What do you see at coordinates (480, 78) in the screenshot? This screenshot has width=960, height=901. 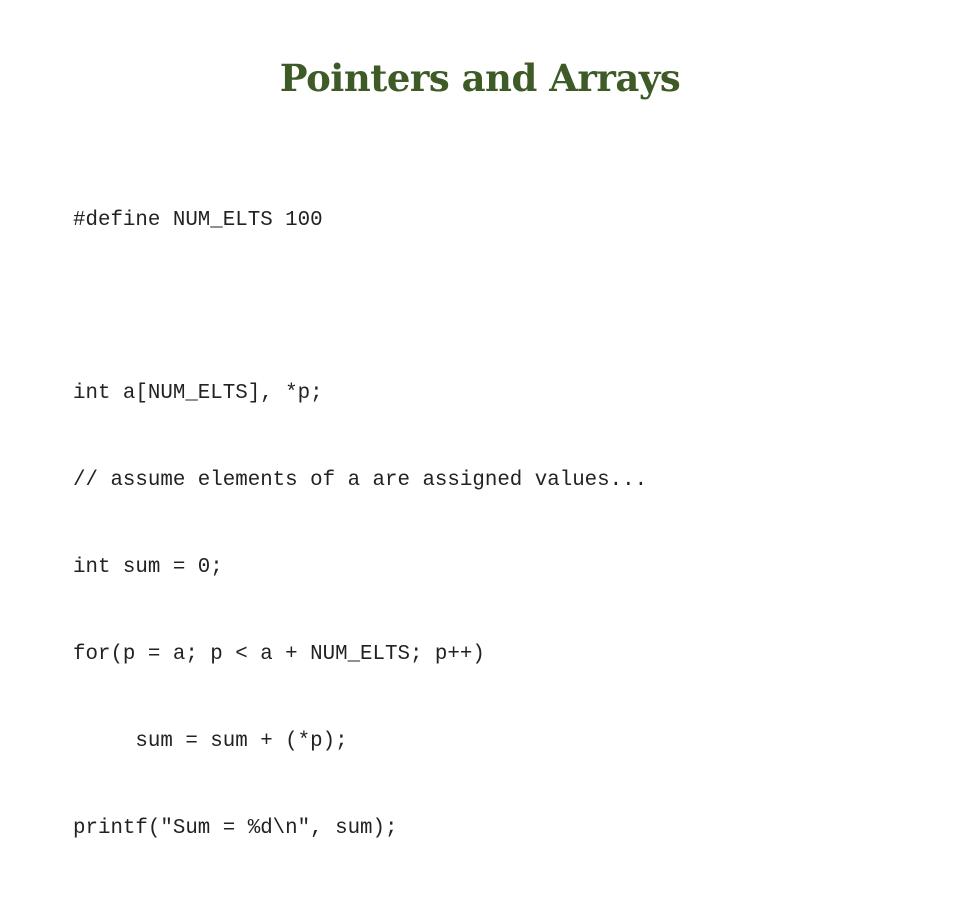 I see `slide-title: Pointers and Arrays` at bounding box center [480, 78].